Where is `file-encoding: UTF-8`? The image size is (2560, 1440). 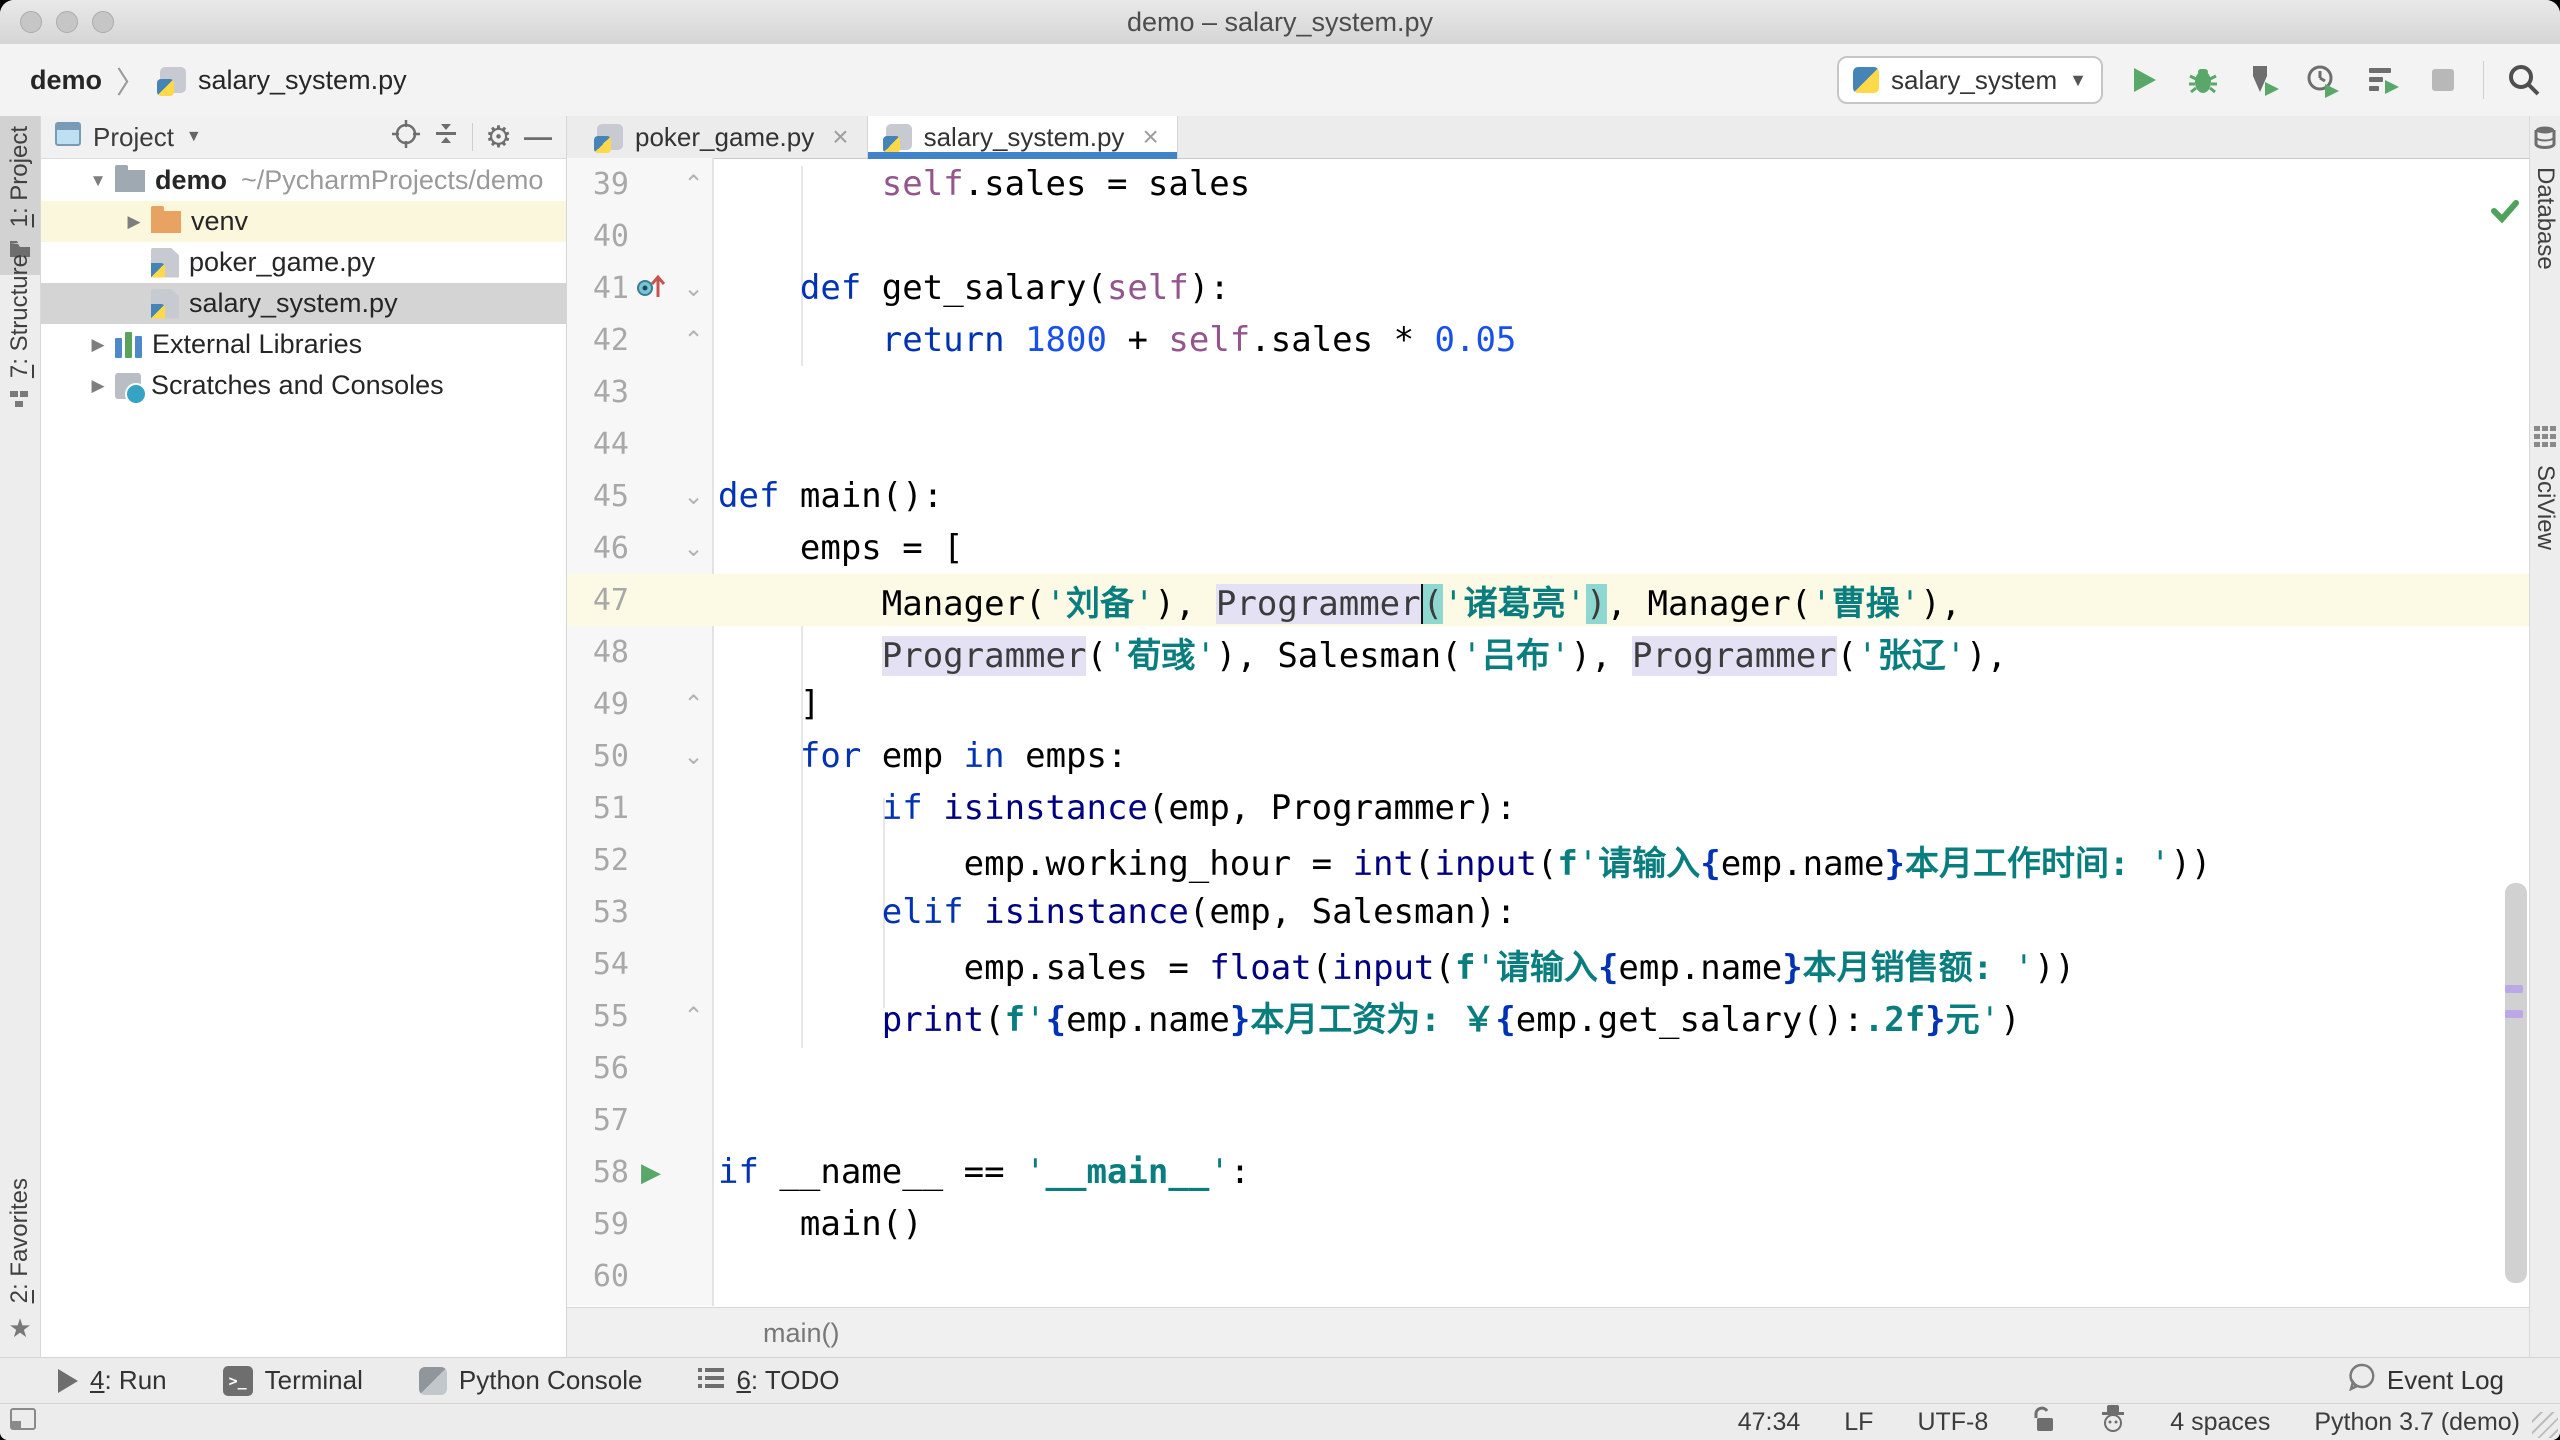 file-encoding: UTF-8 is located at coordinates (1952, 1422).